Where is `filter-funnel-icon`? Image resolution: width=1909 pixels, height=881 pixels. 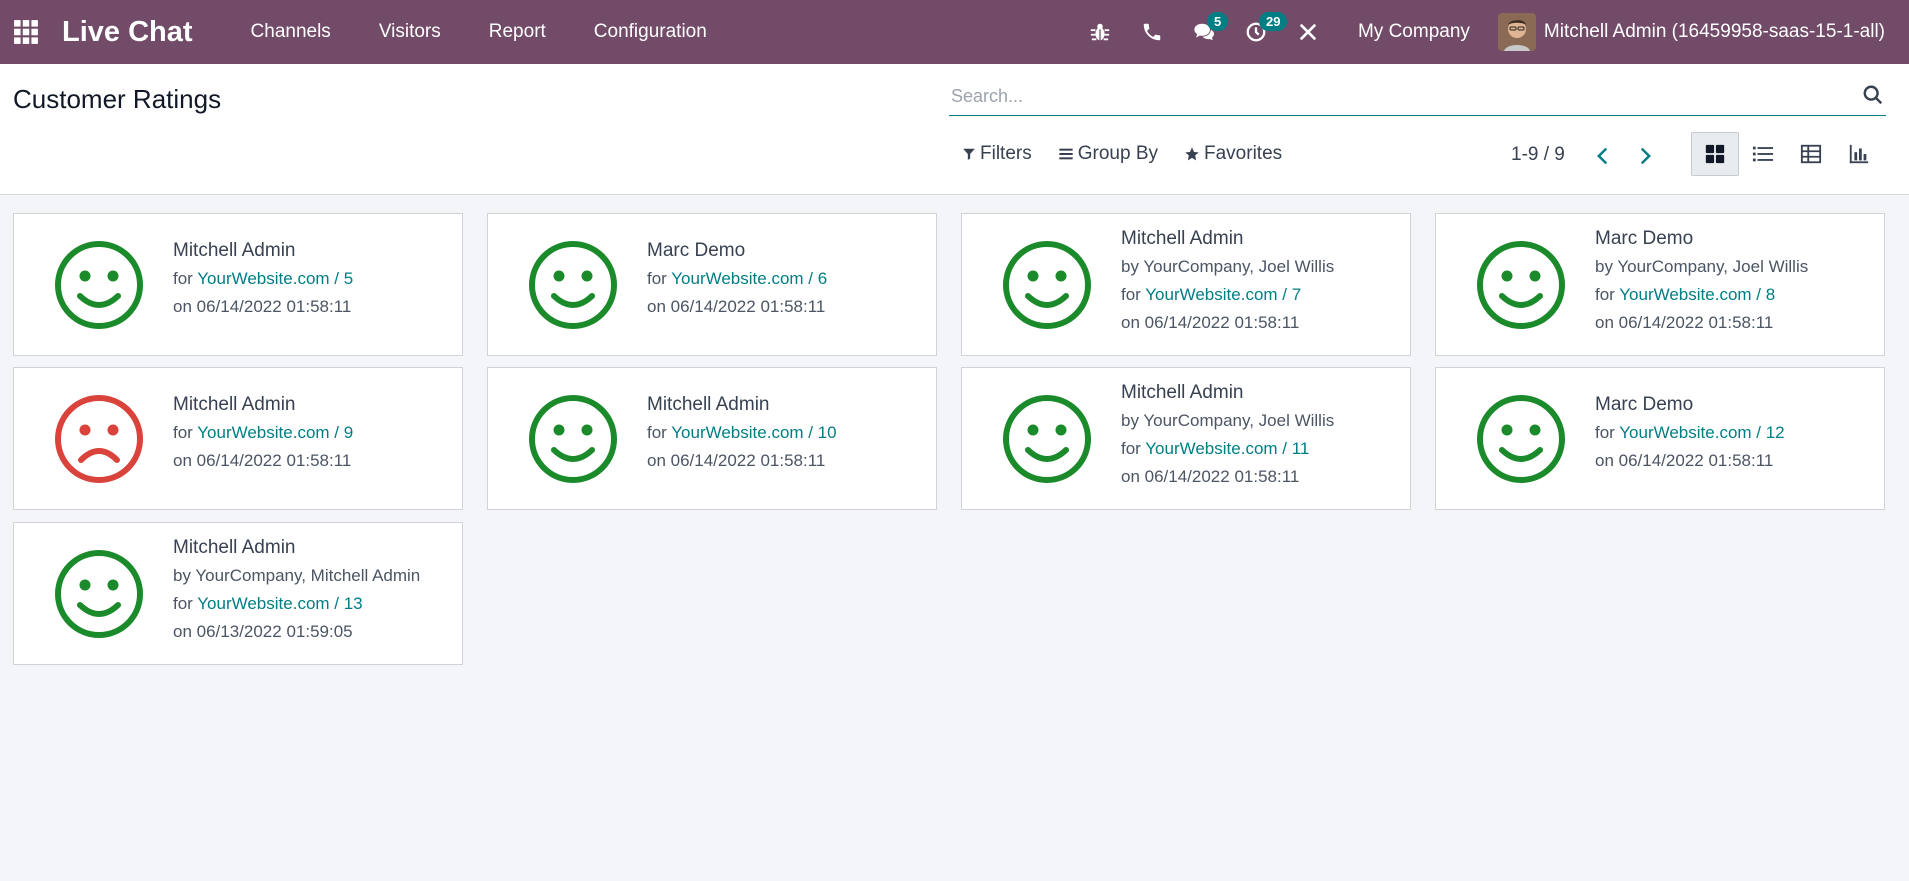 filter-funnel-icon is located at coordinates (969, 154).